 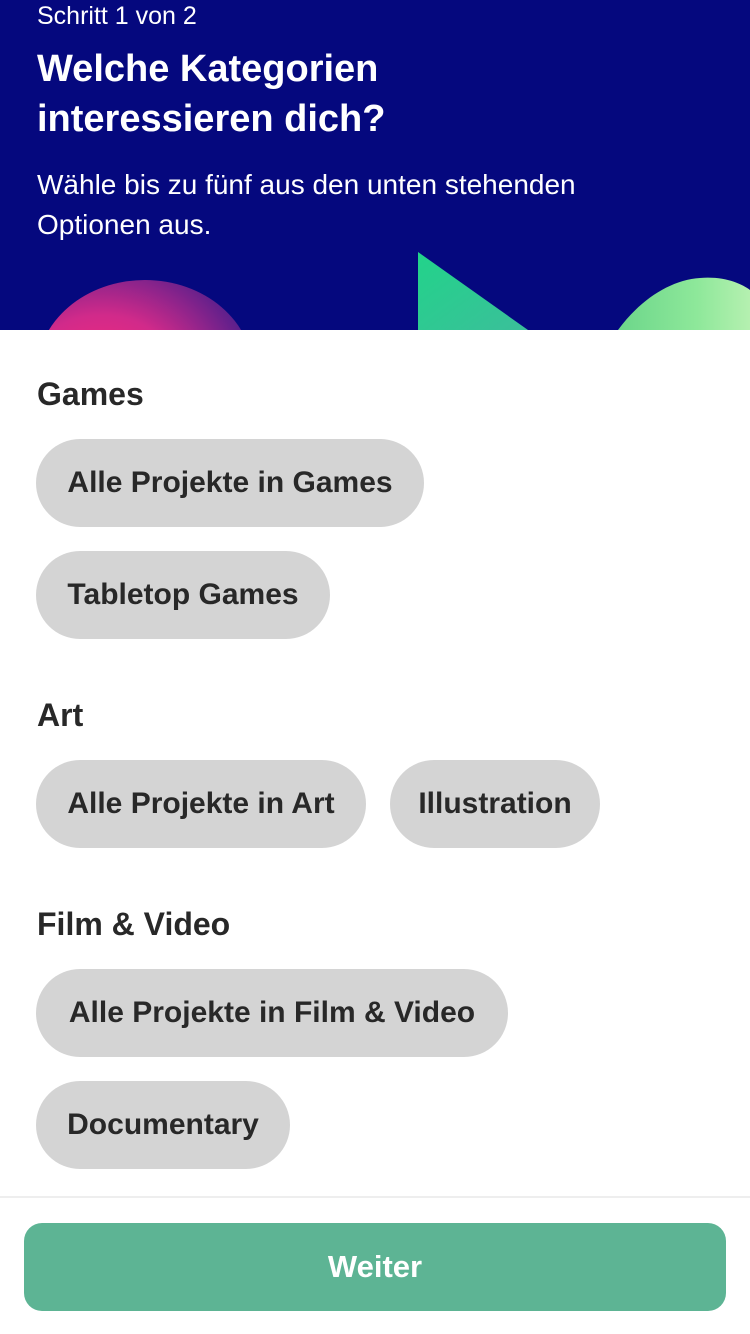 What do you see at coordinates (90, 394) in the screenshot?
I see `section-title-games: Games` at bounding box center [90, 394].